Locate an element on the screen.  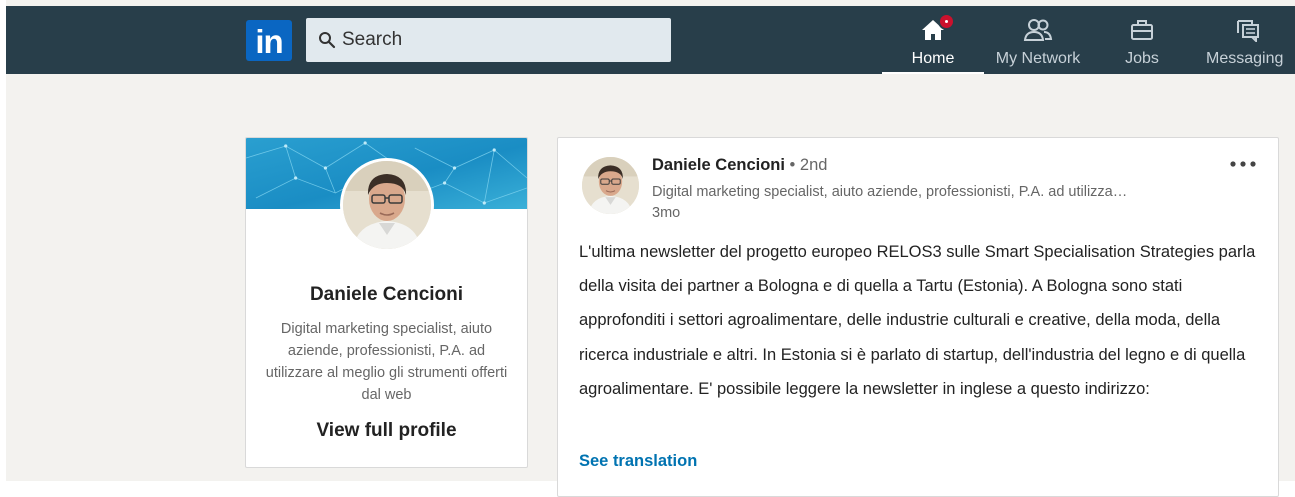
post-author-avatar is located at coordinates (610, 185).